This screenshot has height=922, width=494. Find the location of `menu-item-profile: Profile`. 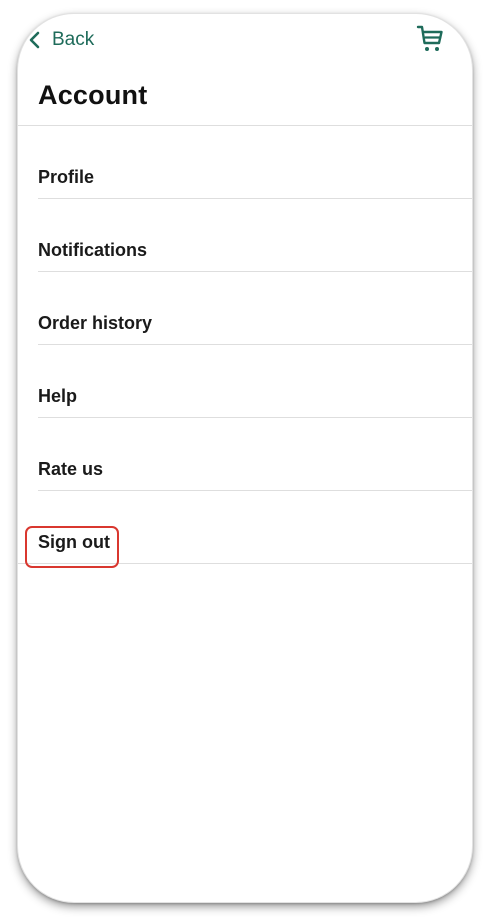

menu-item-profile: Profile is located at coordinates (255, 162).